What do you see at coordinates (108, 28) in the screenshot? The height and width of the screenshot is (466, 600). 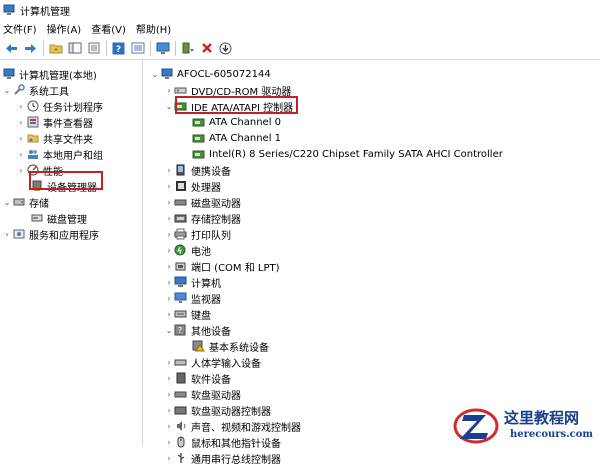 I see `menu-view: 查看(V)` at bounding box center [108, 28].